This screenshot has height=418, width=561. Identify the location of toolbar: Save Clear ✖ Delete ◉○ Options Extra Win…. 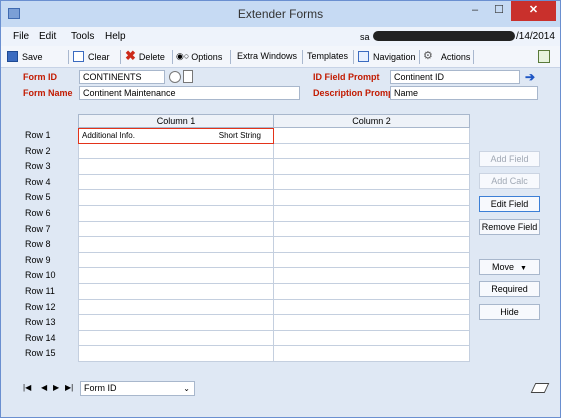
(280, 57).